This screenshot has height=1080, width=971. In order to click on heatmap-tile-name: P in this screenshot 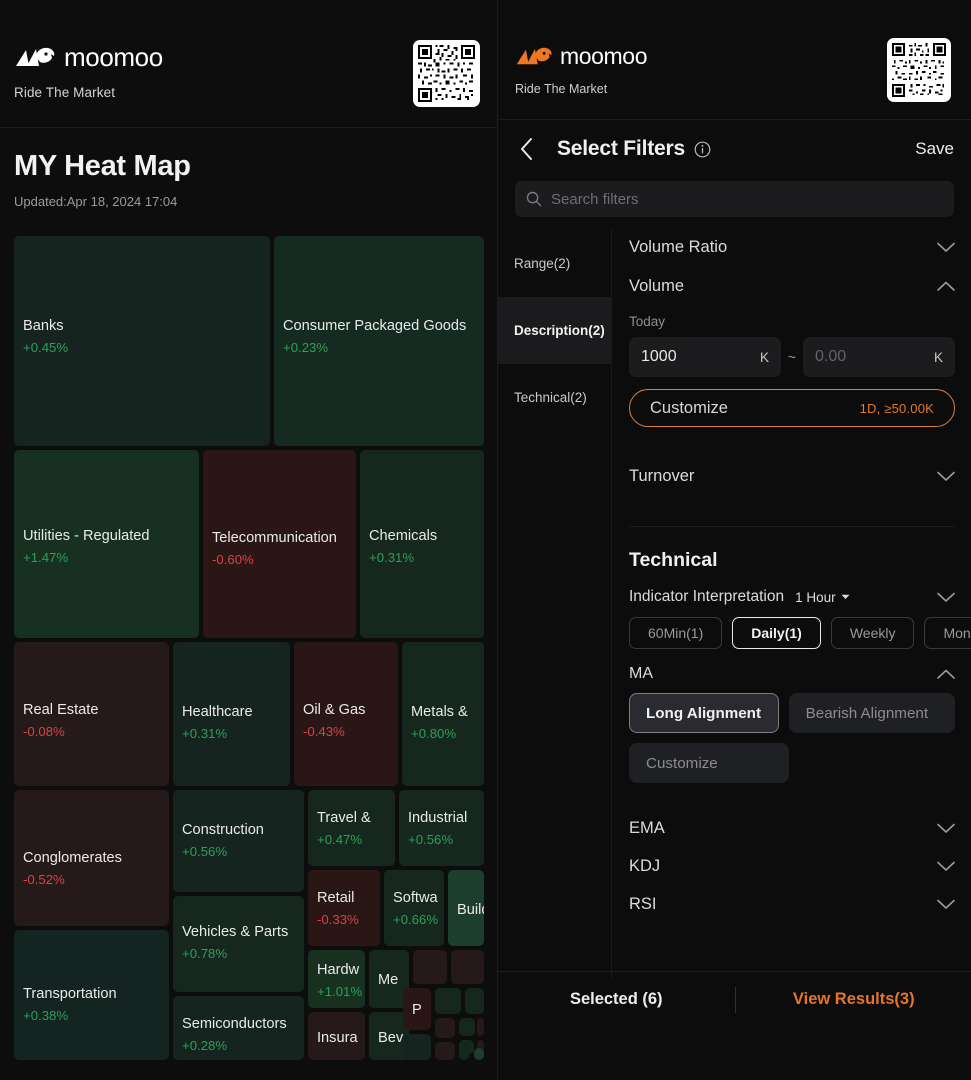, I will do `click(417, 1010)`.